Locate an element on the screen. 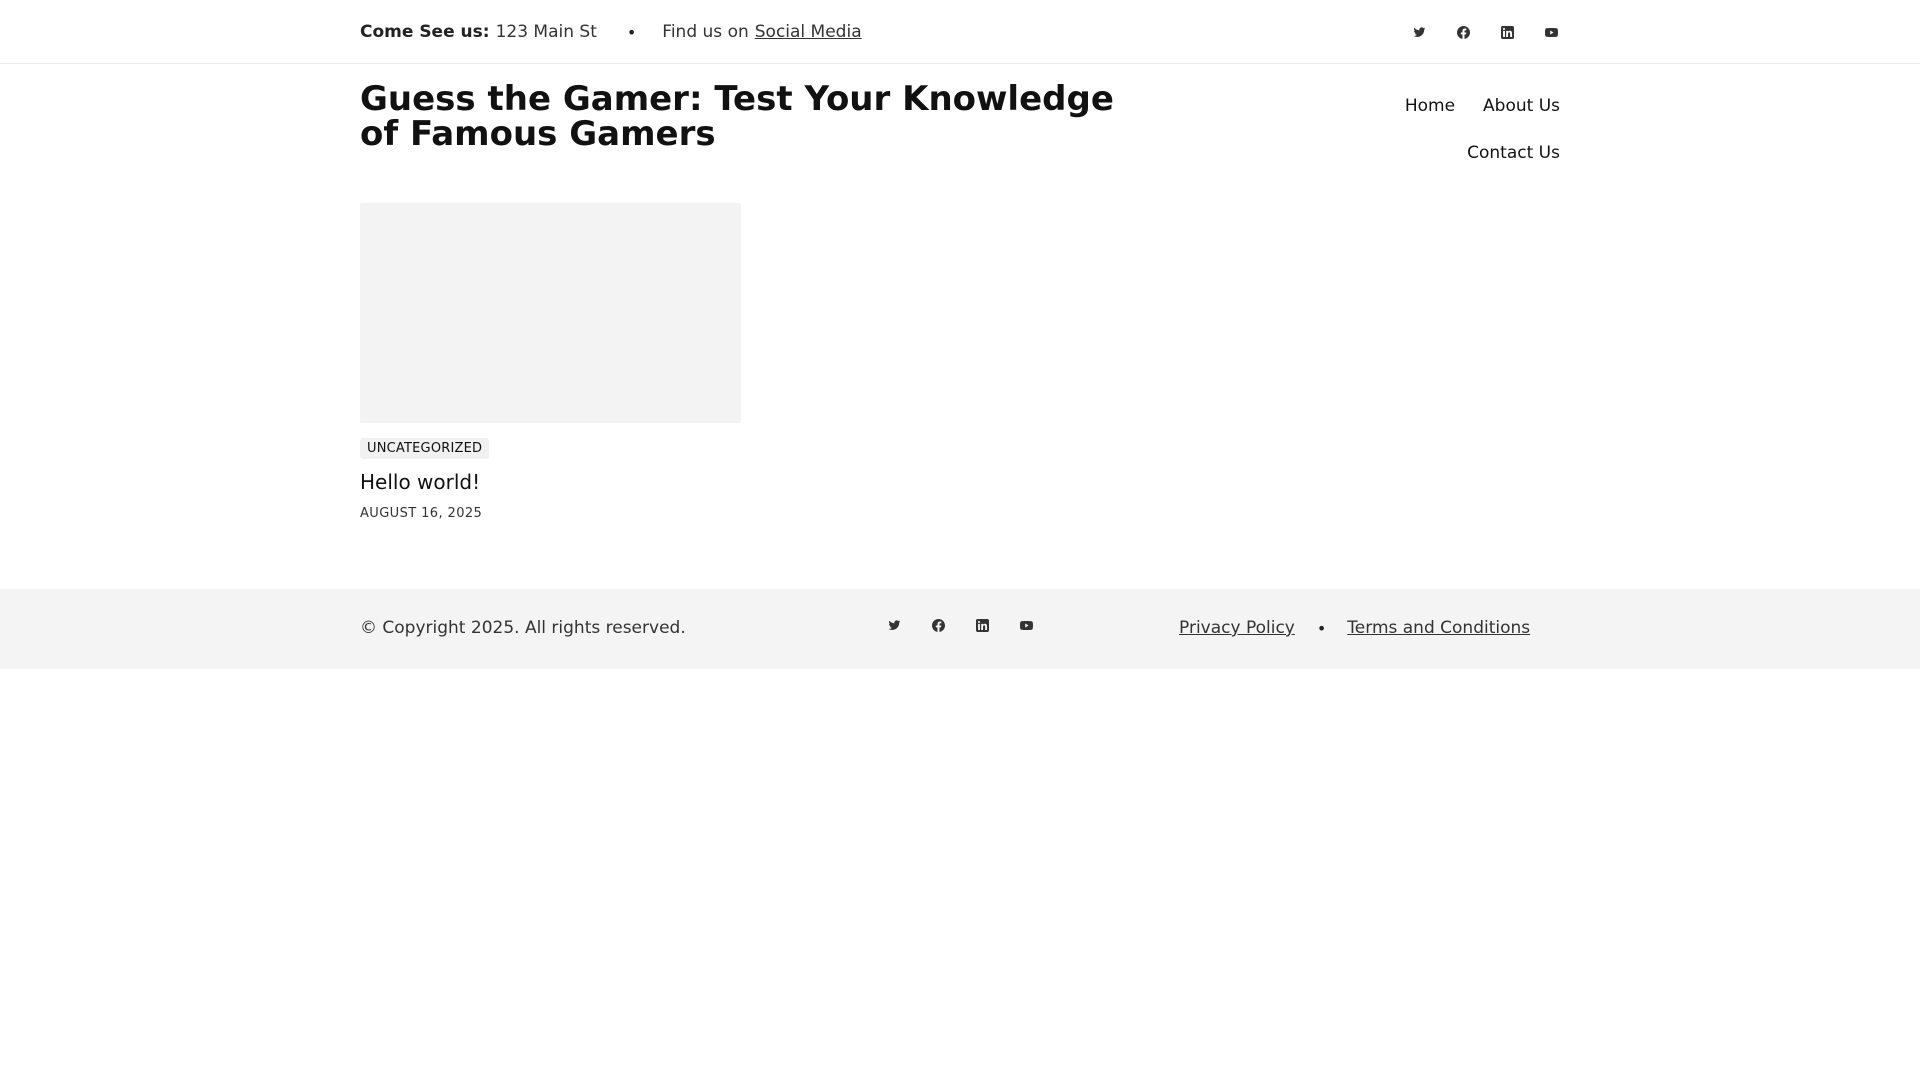  main-nav: Home About Us Contact Us is located at coordinates (1460, 129).